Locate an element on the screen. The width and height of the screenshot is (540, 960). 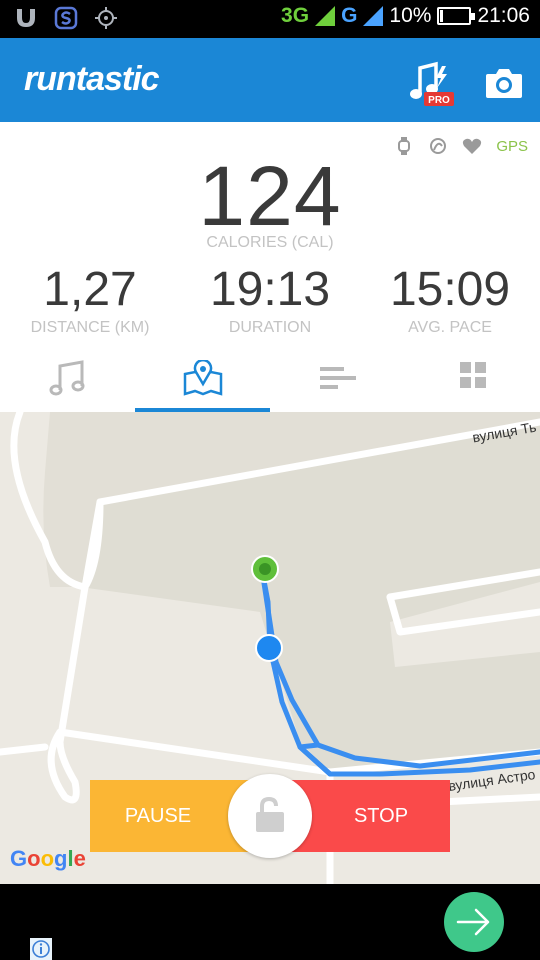
camera-icon is located at coordinates (504, 83).